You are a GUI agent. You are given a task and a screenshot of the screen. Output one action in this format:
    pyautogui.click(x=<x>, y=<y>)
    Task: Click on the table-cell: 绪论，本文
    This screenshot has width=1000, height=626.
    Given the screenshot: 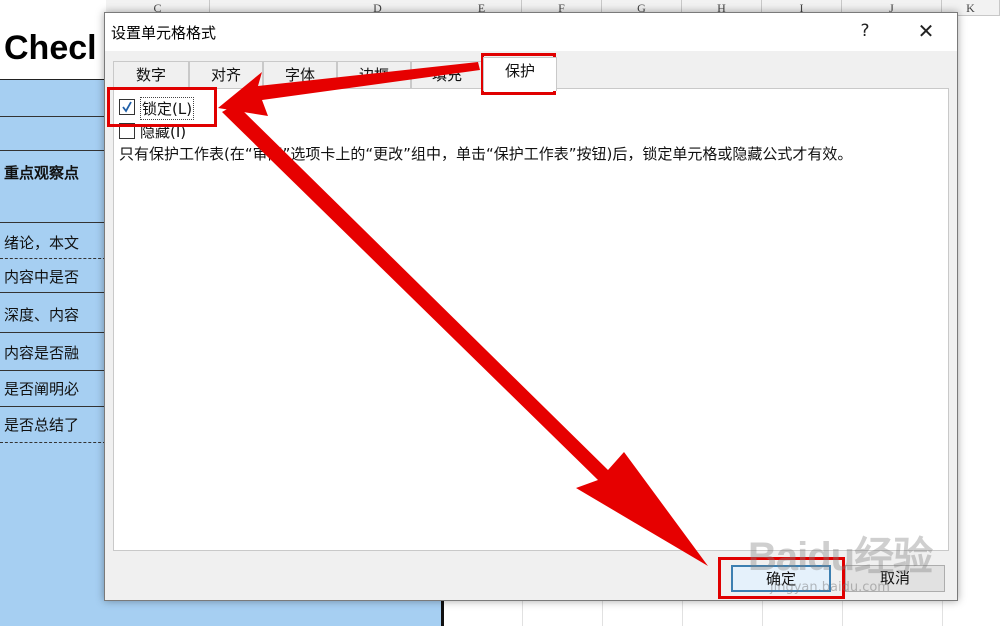 What is the action you would take?
    pyautogui.click(x=55, y=242)
    